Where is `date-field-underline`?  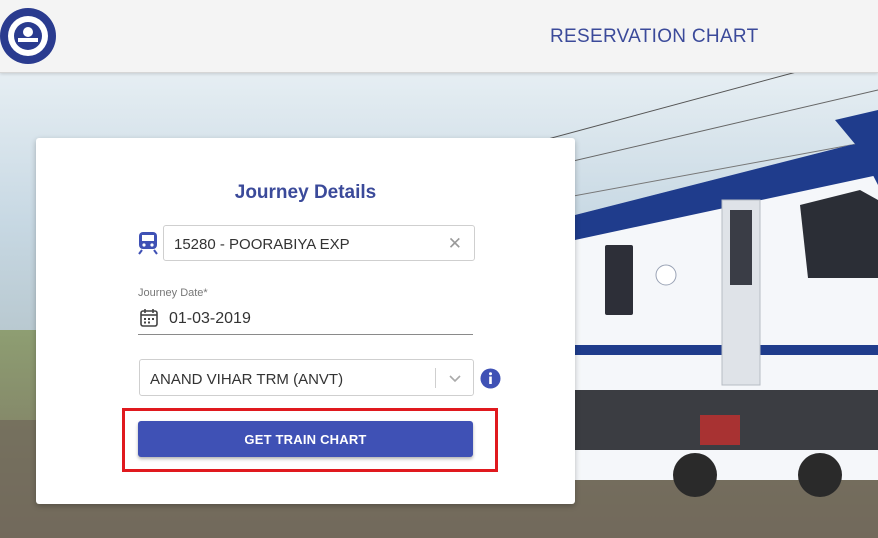 date-field-underline is located at coordinates (305, 334).